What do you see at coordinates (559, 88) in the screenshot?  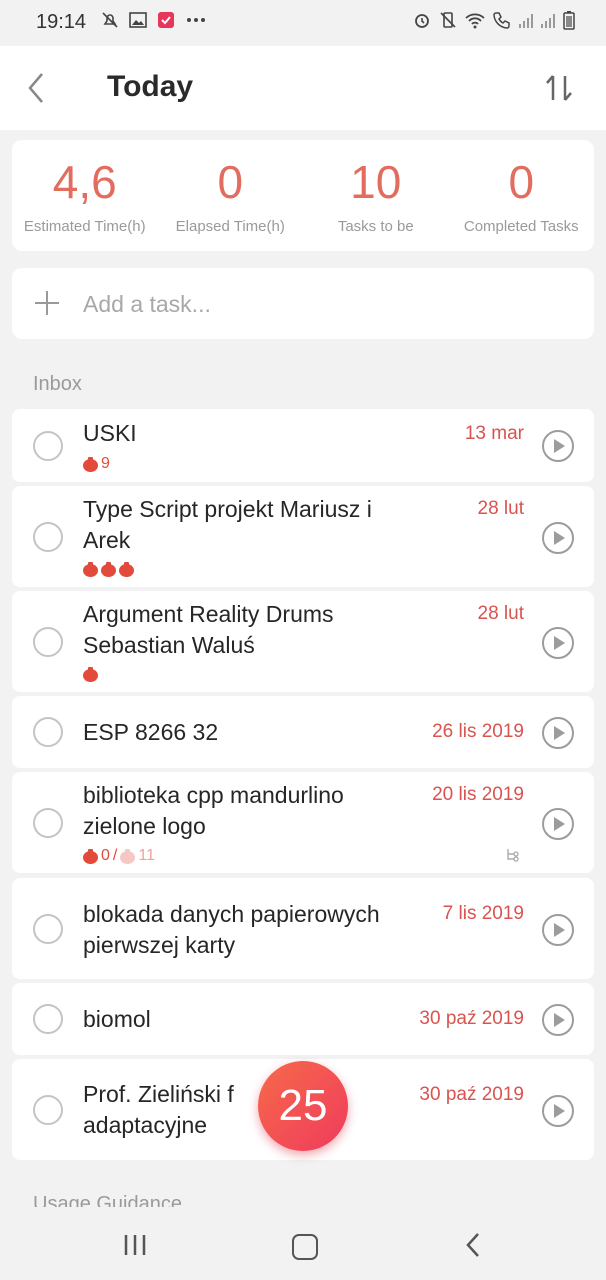 I see `sort-icon` at bounding box center [559, 88].